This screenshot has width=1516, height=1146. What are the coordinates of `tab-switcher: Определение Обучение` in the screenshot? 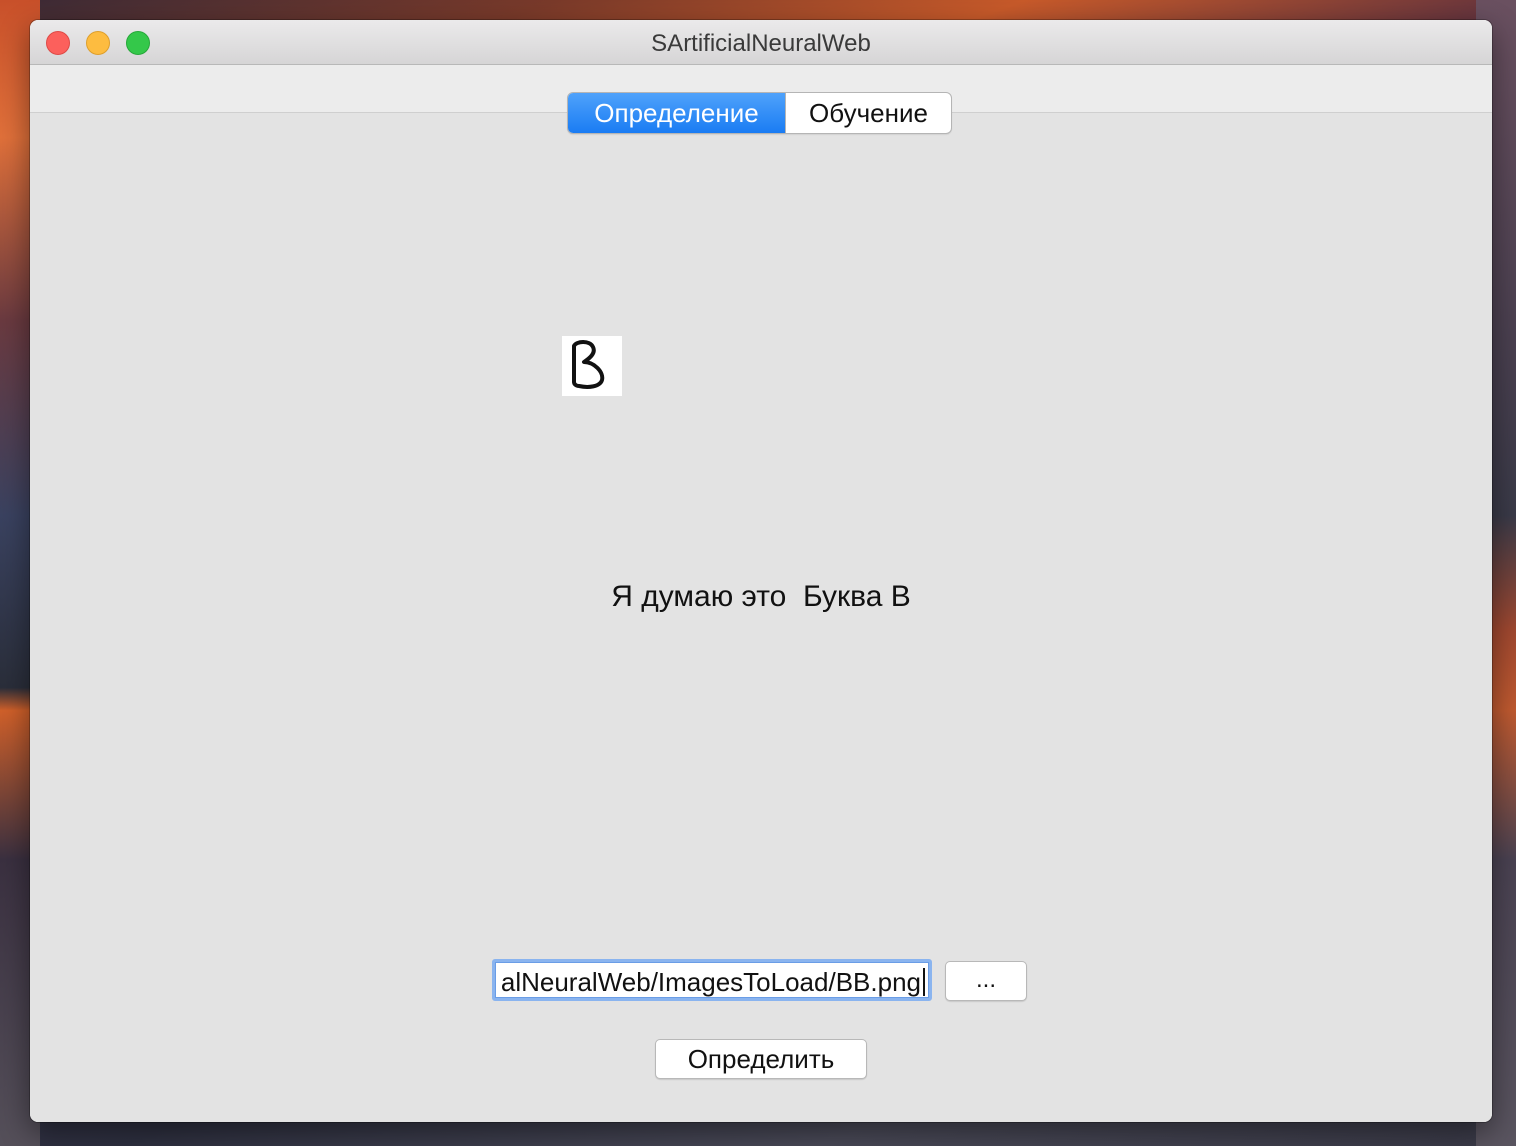 It's located at (759, 113).